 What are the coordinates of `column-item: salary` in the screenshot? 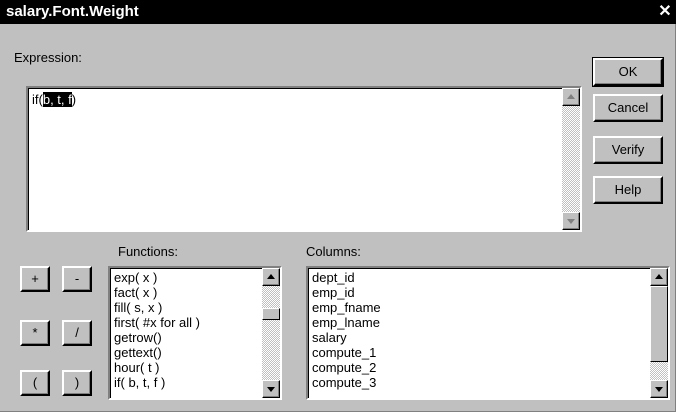 It's located at (346, 337).